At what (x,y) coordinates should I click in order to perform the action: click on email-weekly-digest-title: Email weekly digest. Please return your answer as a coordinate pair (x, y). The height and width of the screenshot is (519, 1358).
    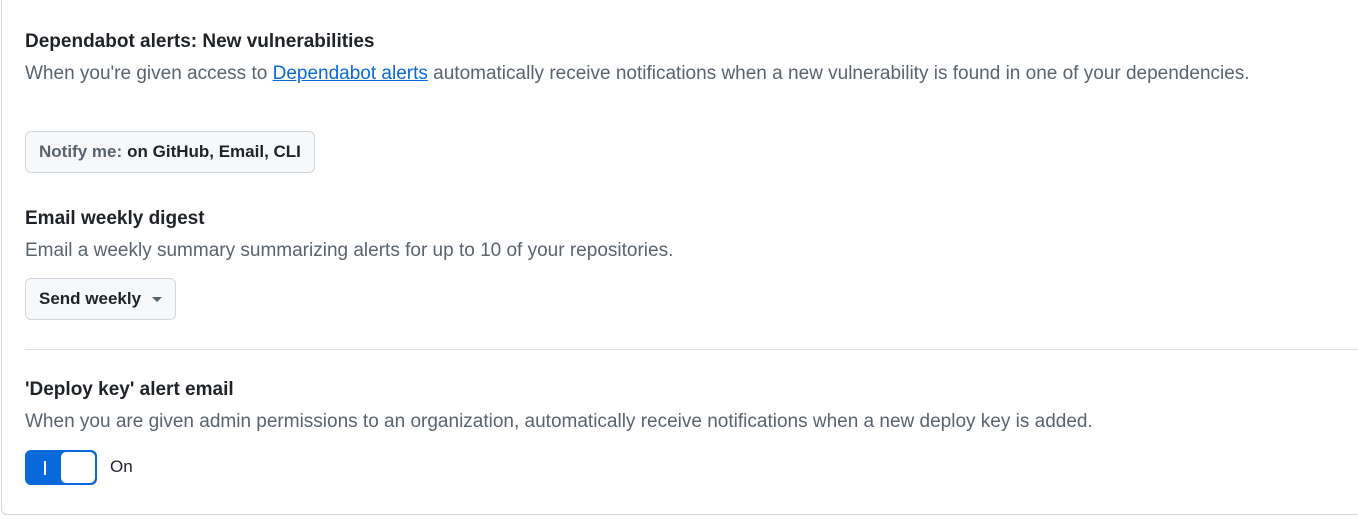
    Looking at the image, I should click on (115, 218).